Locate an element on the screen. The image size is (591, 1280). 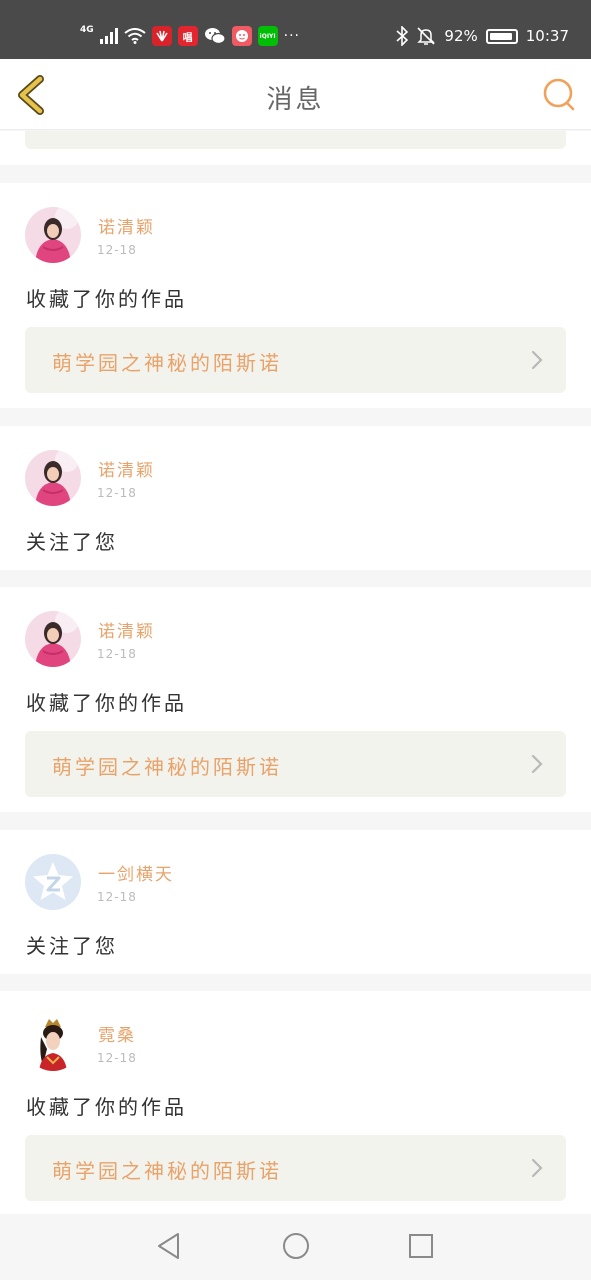
status-right: 92% 10:37 is located at coordinates (482, 36).